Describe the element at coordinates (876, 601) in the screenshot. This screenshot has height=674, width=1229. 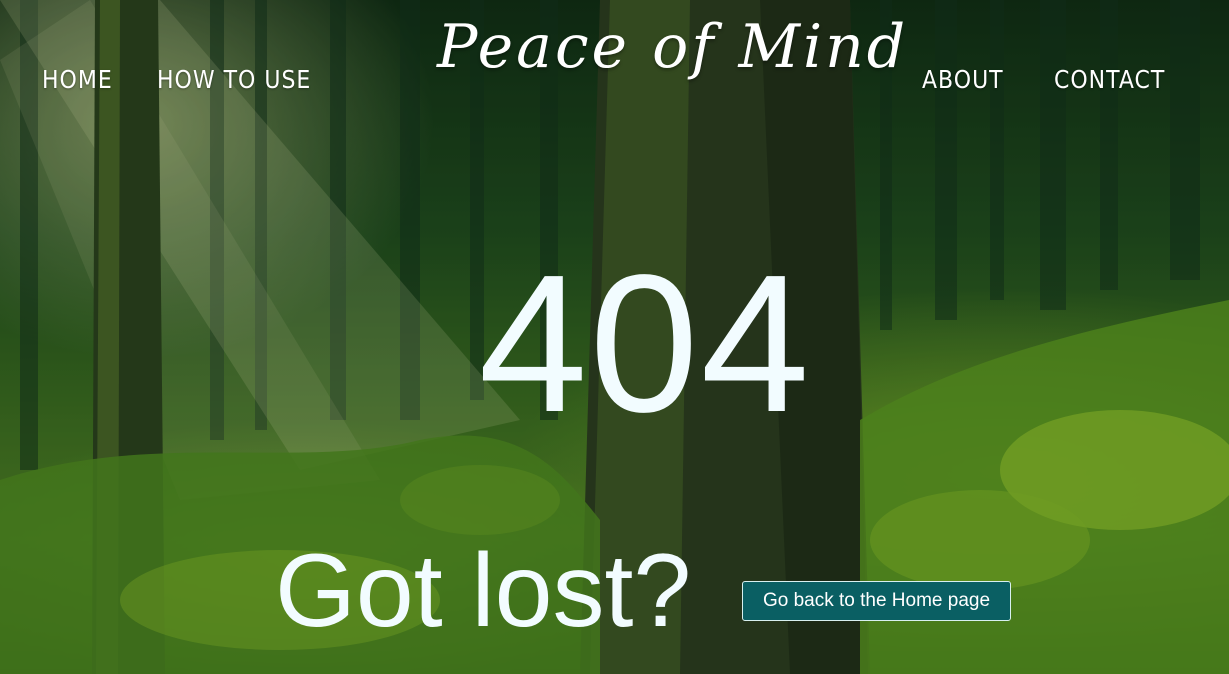
I see `back-to-home-button: Go back to the Home page` at that location.